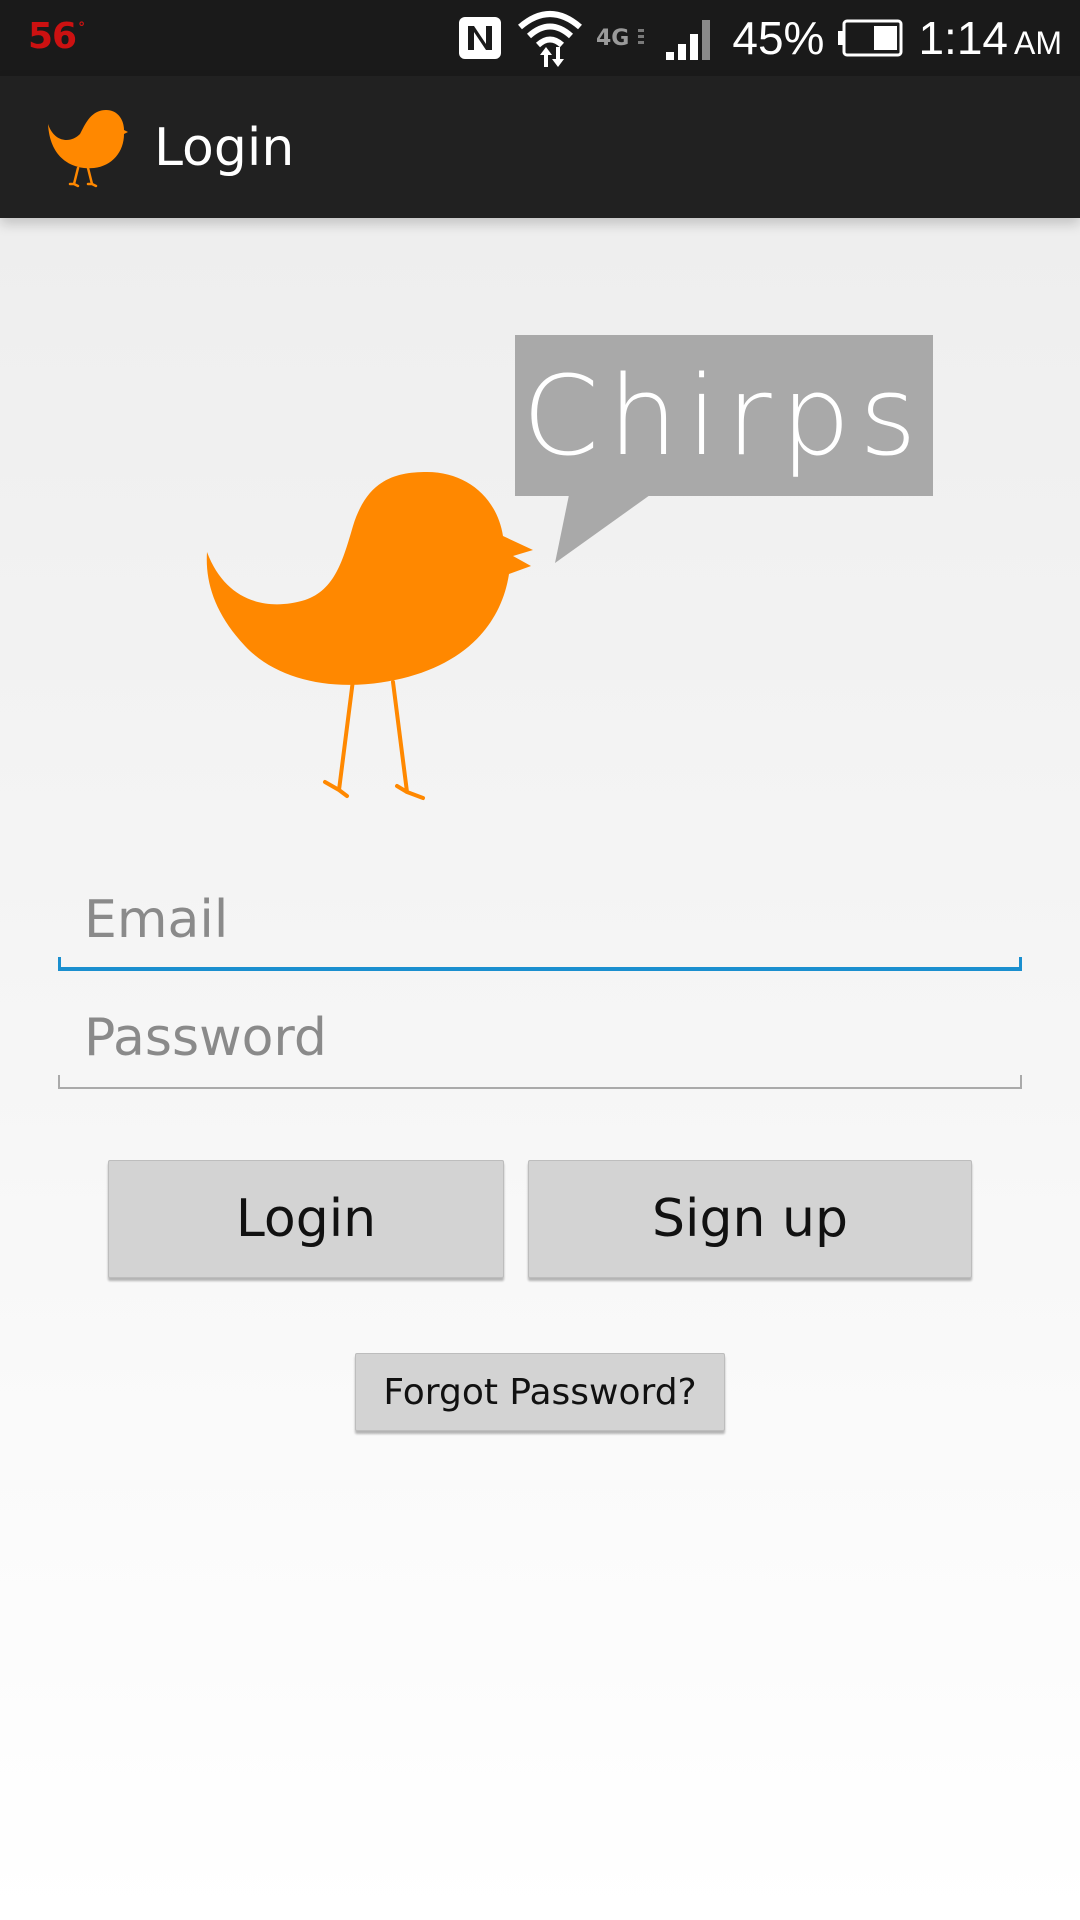 This screenshot has height=1920, width=1080. Describe the element at coordinates (306, 1219) in the screenshot. I see `login-button: Login` at that location.